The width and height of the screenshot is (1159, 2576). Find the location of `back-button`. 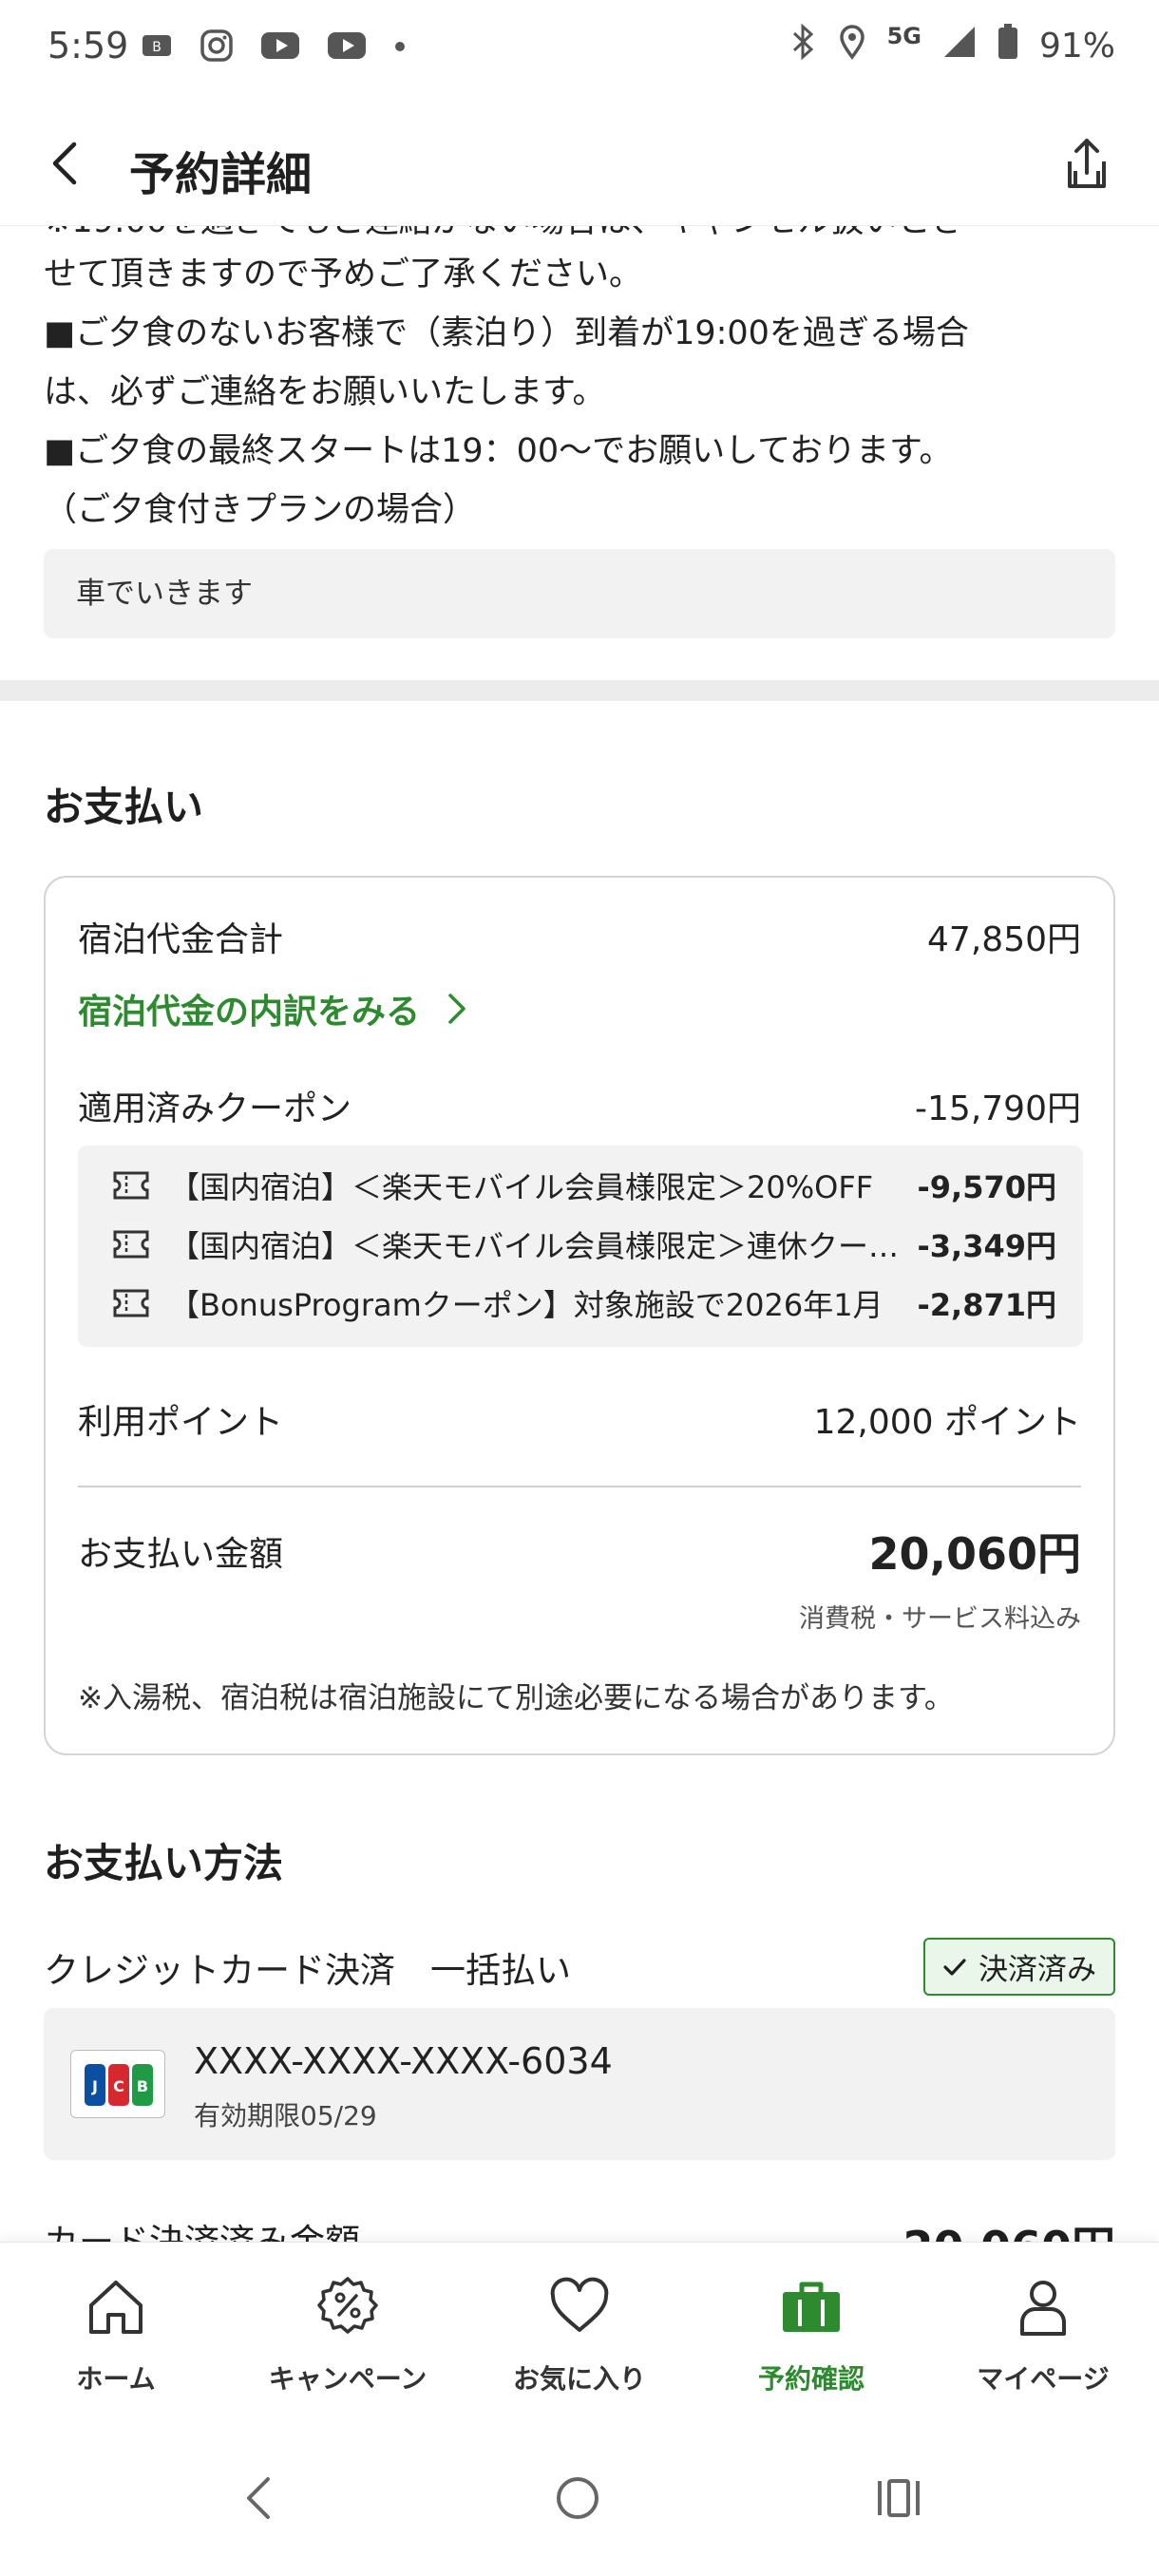

back-button is located at coordinates (66, 163).